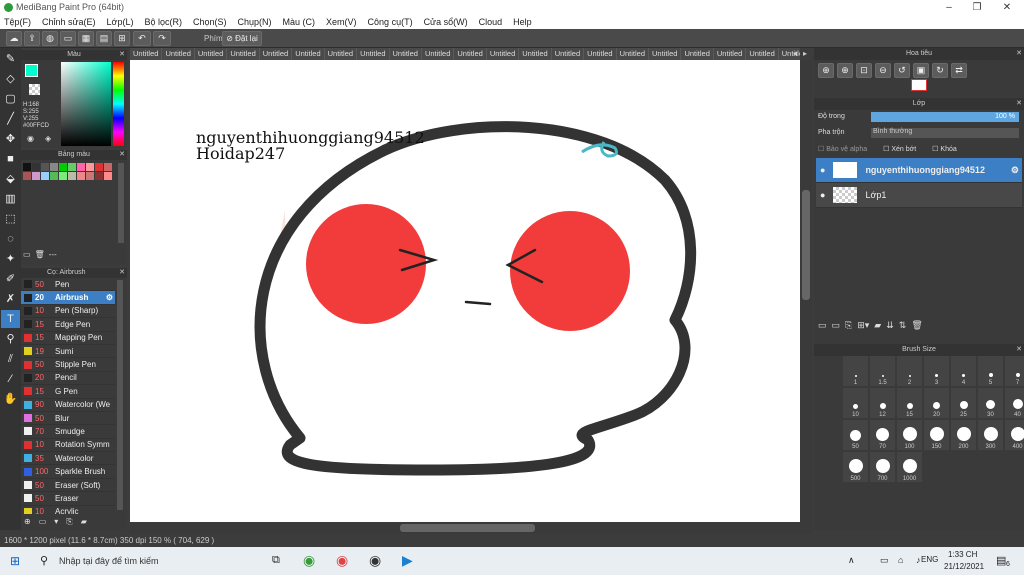 The width and height of the screenshot is (1024, 575). What do you see at coordinates (341, 22) in the screenshot?
I see `menu-view: Xem(V)` at bounding box center [341, 22].